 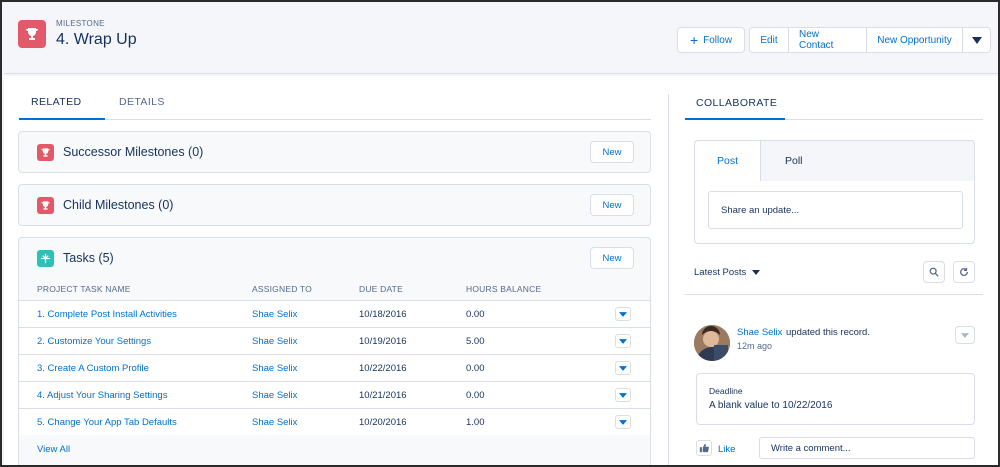 What do you see at coordinates (726, 391) in the screenshot?
I see `field-change-label: Deadline` at bounding box center [726, 391].